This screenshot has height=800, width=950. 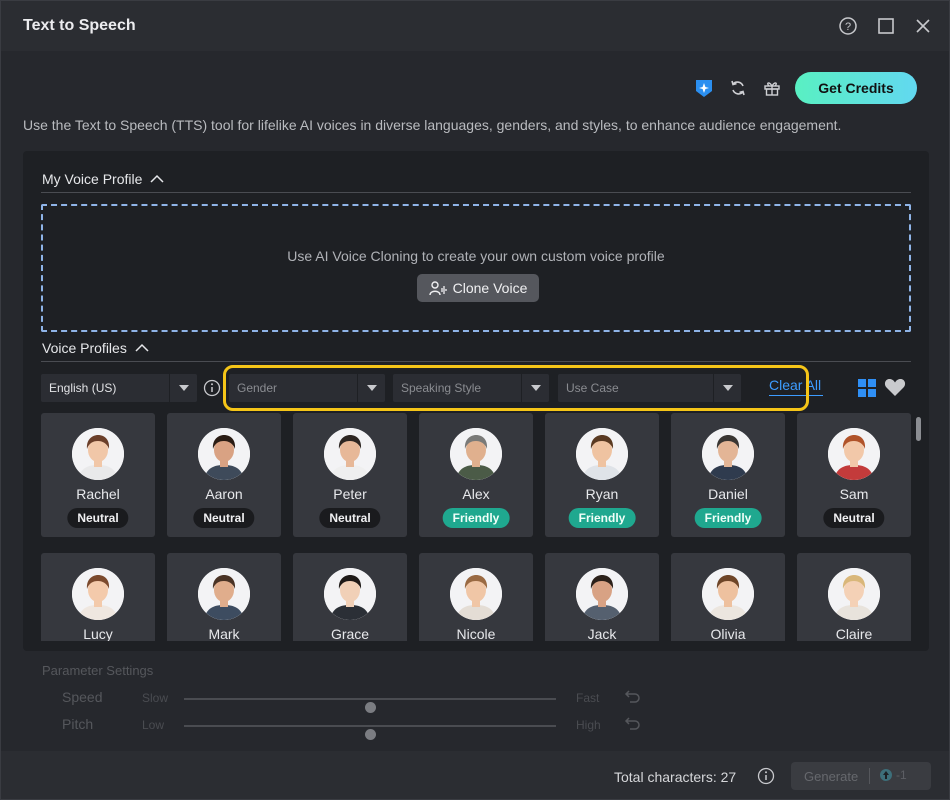 What do you see at coordinates (602, 494) in the screenshot?
I see `voice-name: Ryan` at bounding box center [602, 494].